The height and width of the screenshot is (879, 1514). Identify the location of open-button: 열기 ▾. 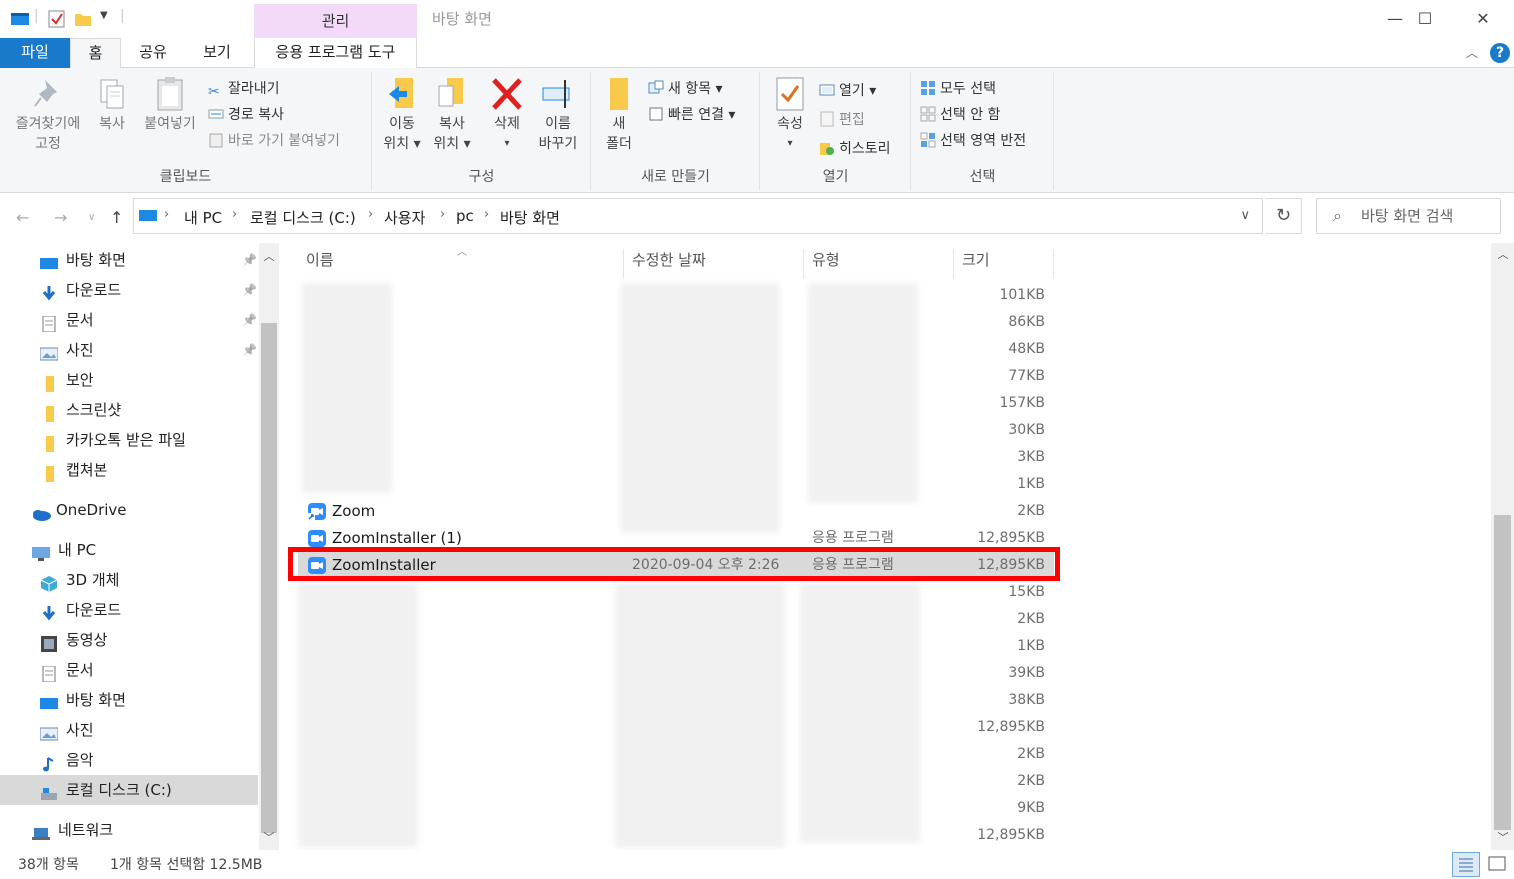
(847, 91).